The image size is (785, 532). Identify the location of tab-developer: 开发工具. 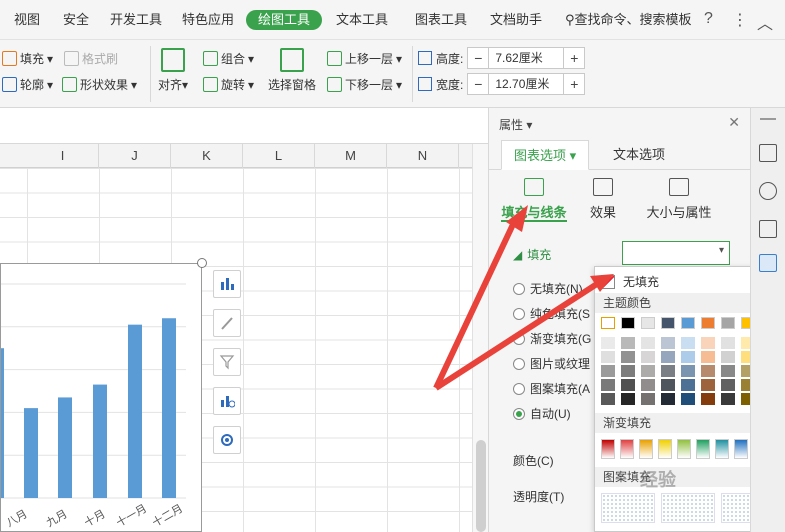
(136, 20).